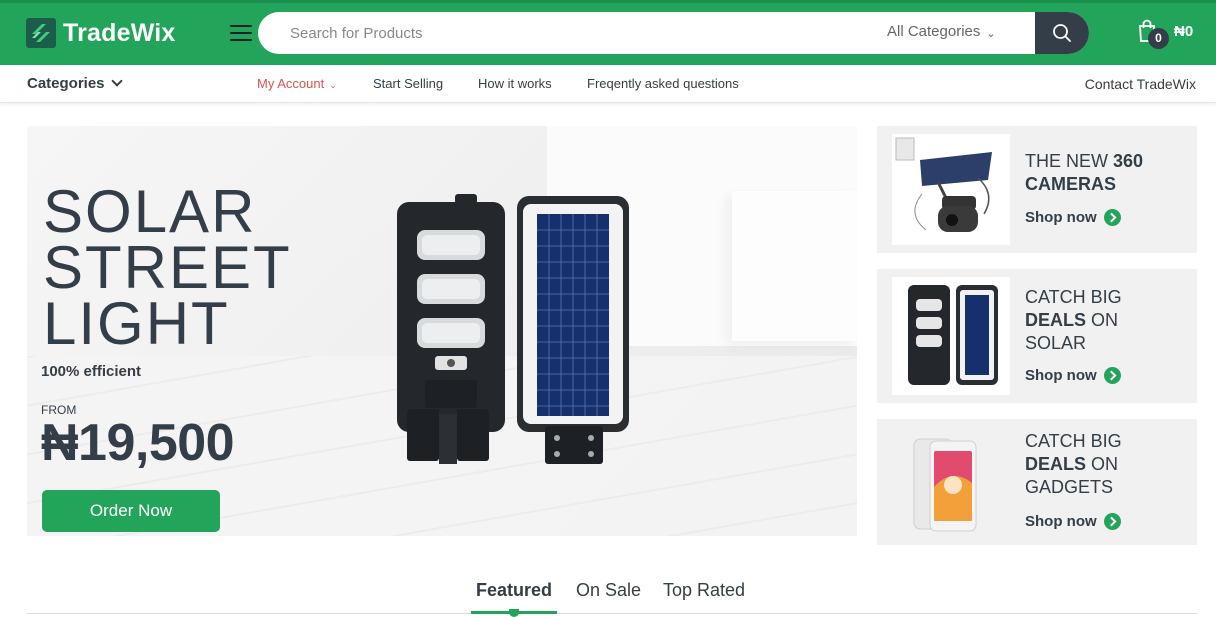 Image resolution: width=1216 pixels, height=617 pixels. What do you see at coordinates (291, 83) in the screenshot?
I see `nav-my-account-label: My Account` at bounding box center [291, 83].